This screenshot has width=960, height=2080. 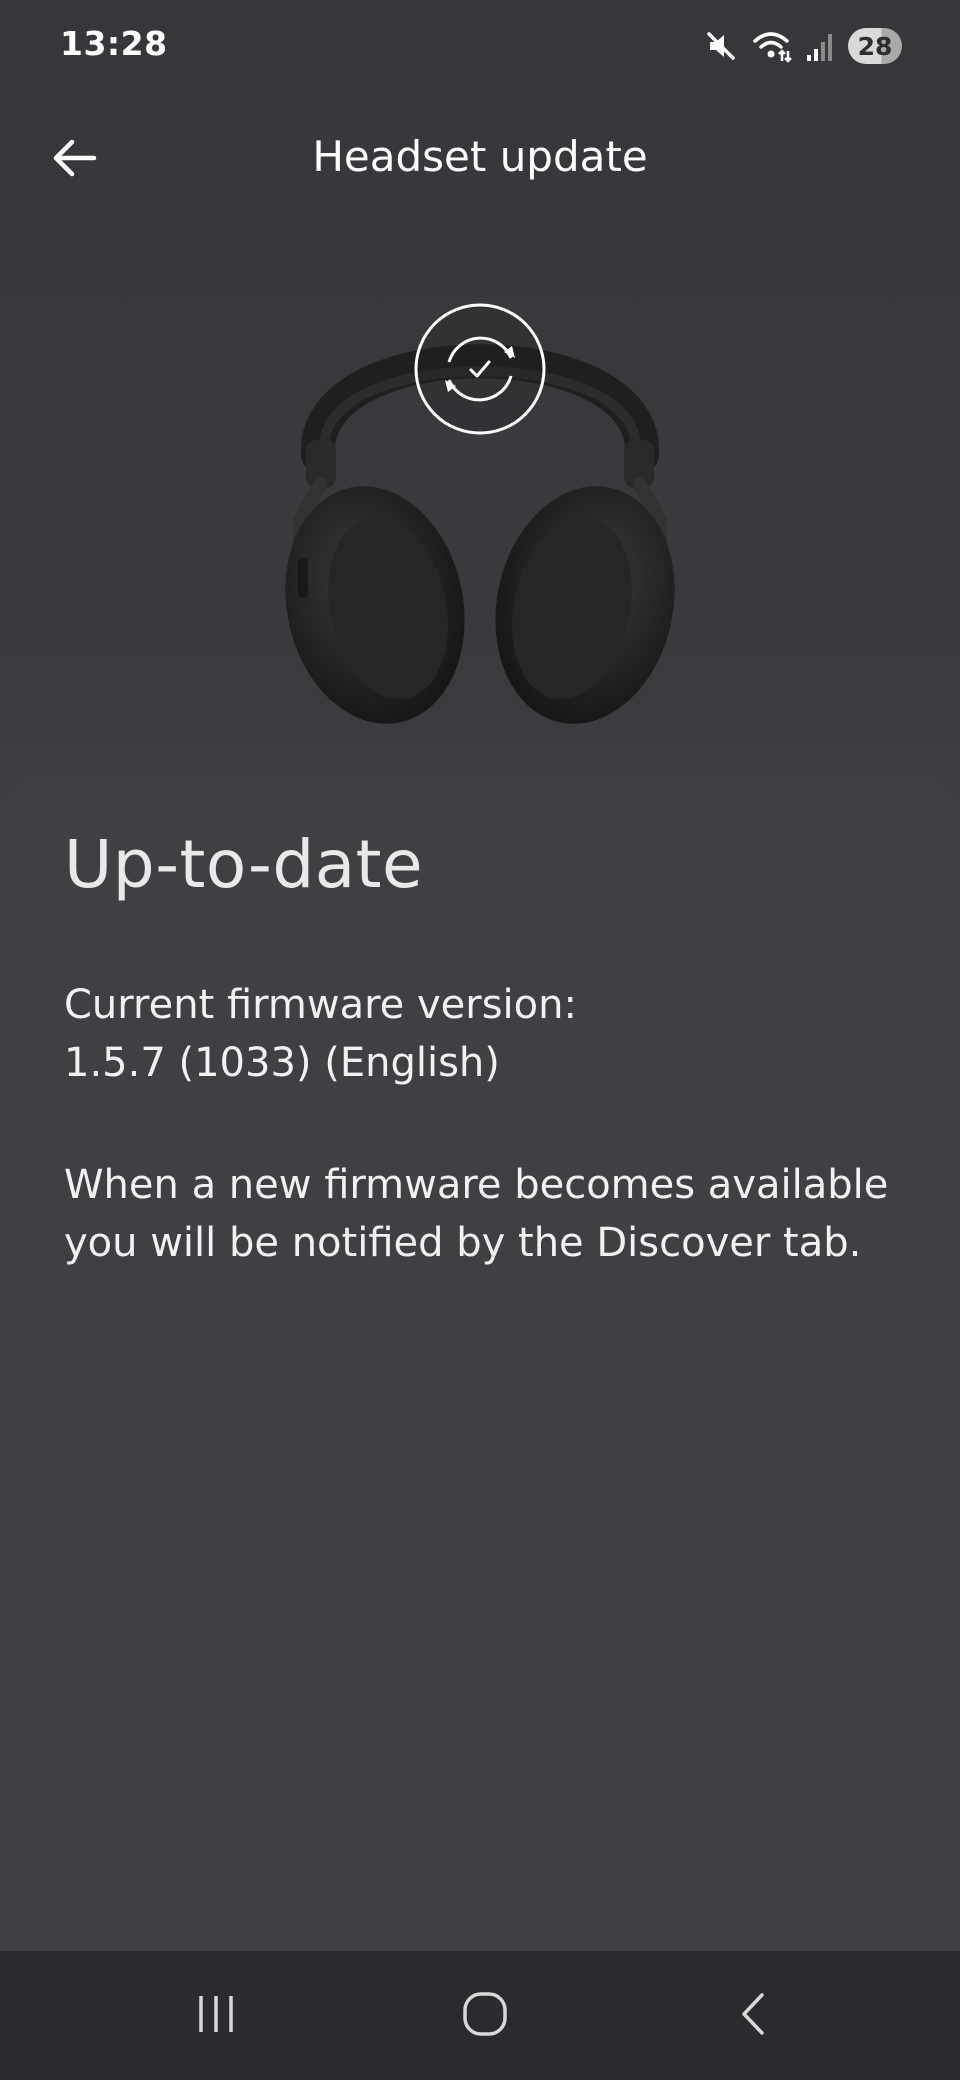 What do you see at coordinates (772, 46) in the screenshot?
I see `wifi-icon` at bounding box center [772, 46].